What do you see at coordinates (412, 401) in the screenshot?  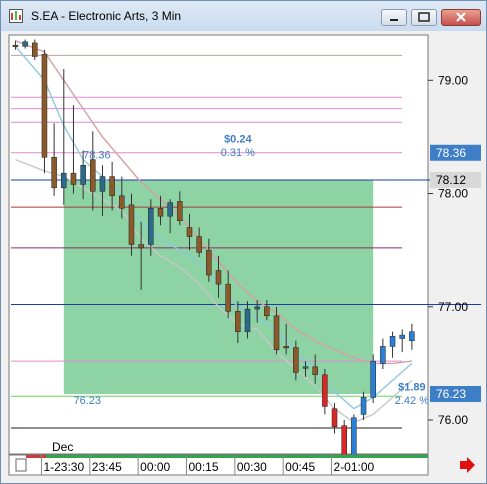 I see `chart-annotation: 2.42 %` at bounding box center [412, 401].